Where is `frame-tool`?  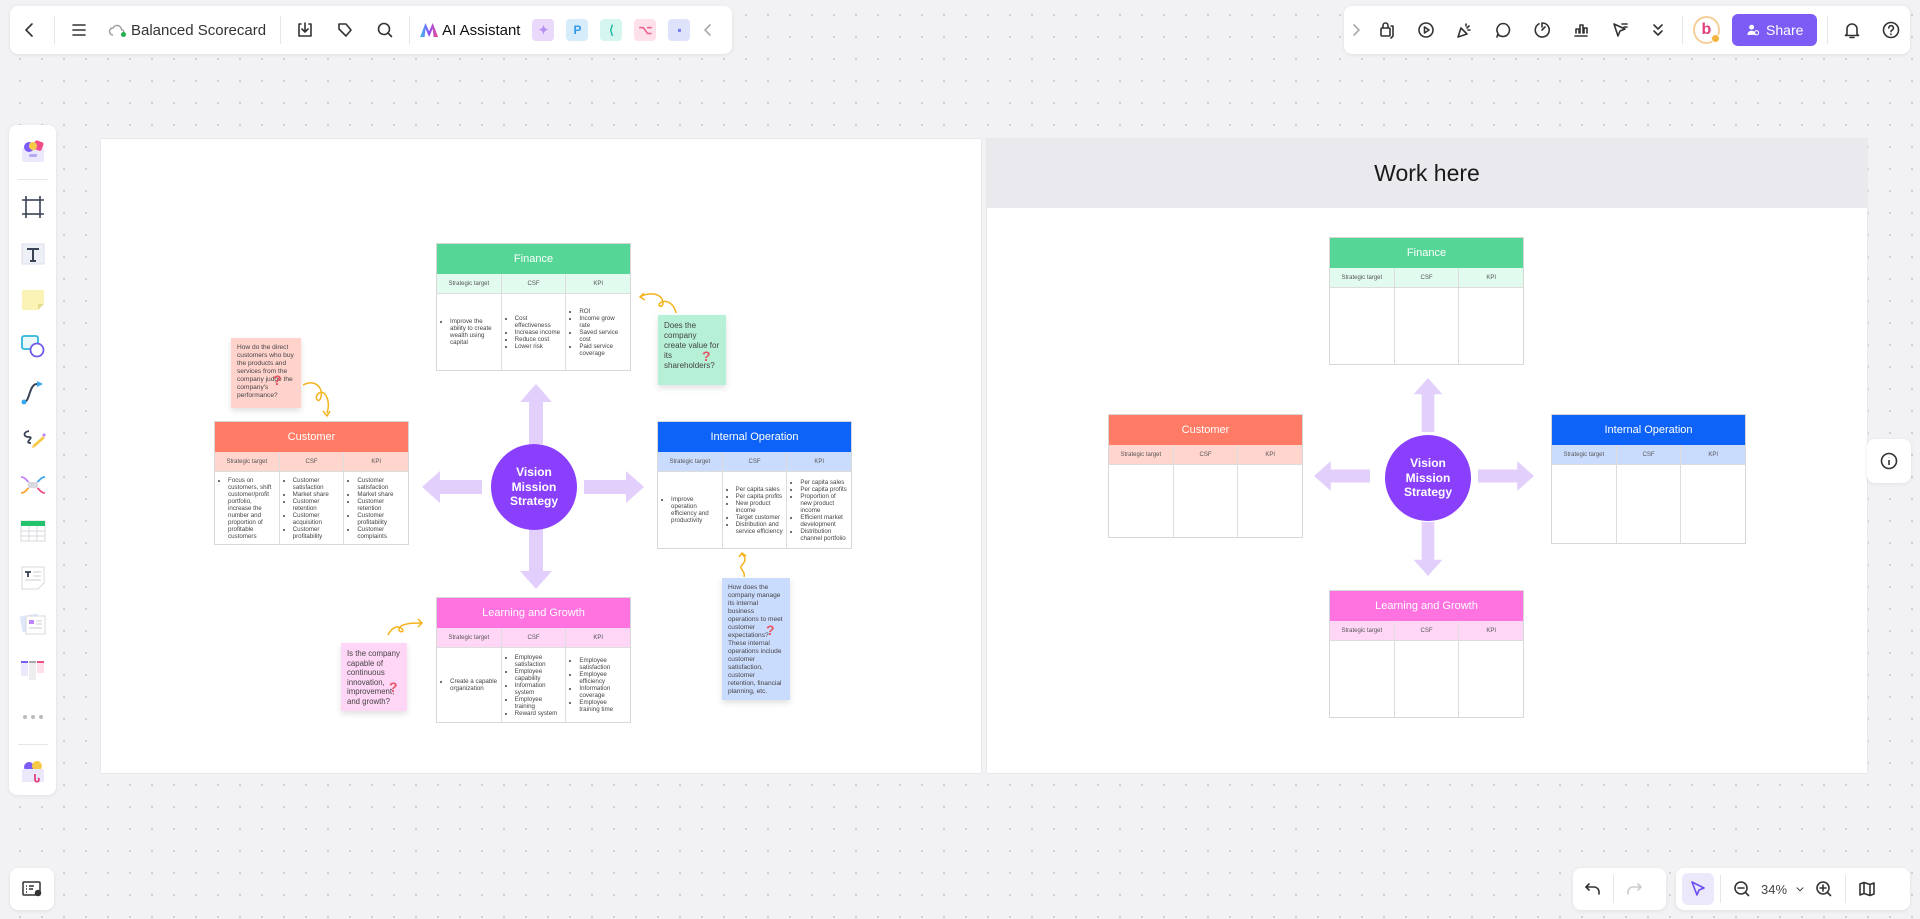
frame-tool is located at coordinates (33, 207).